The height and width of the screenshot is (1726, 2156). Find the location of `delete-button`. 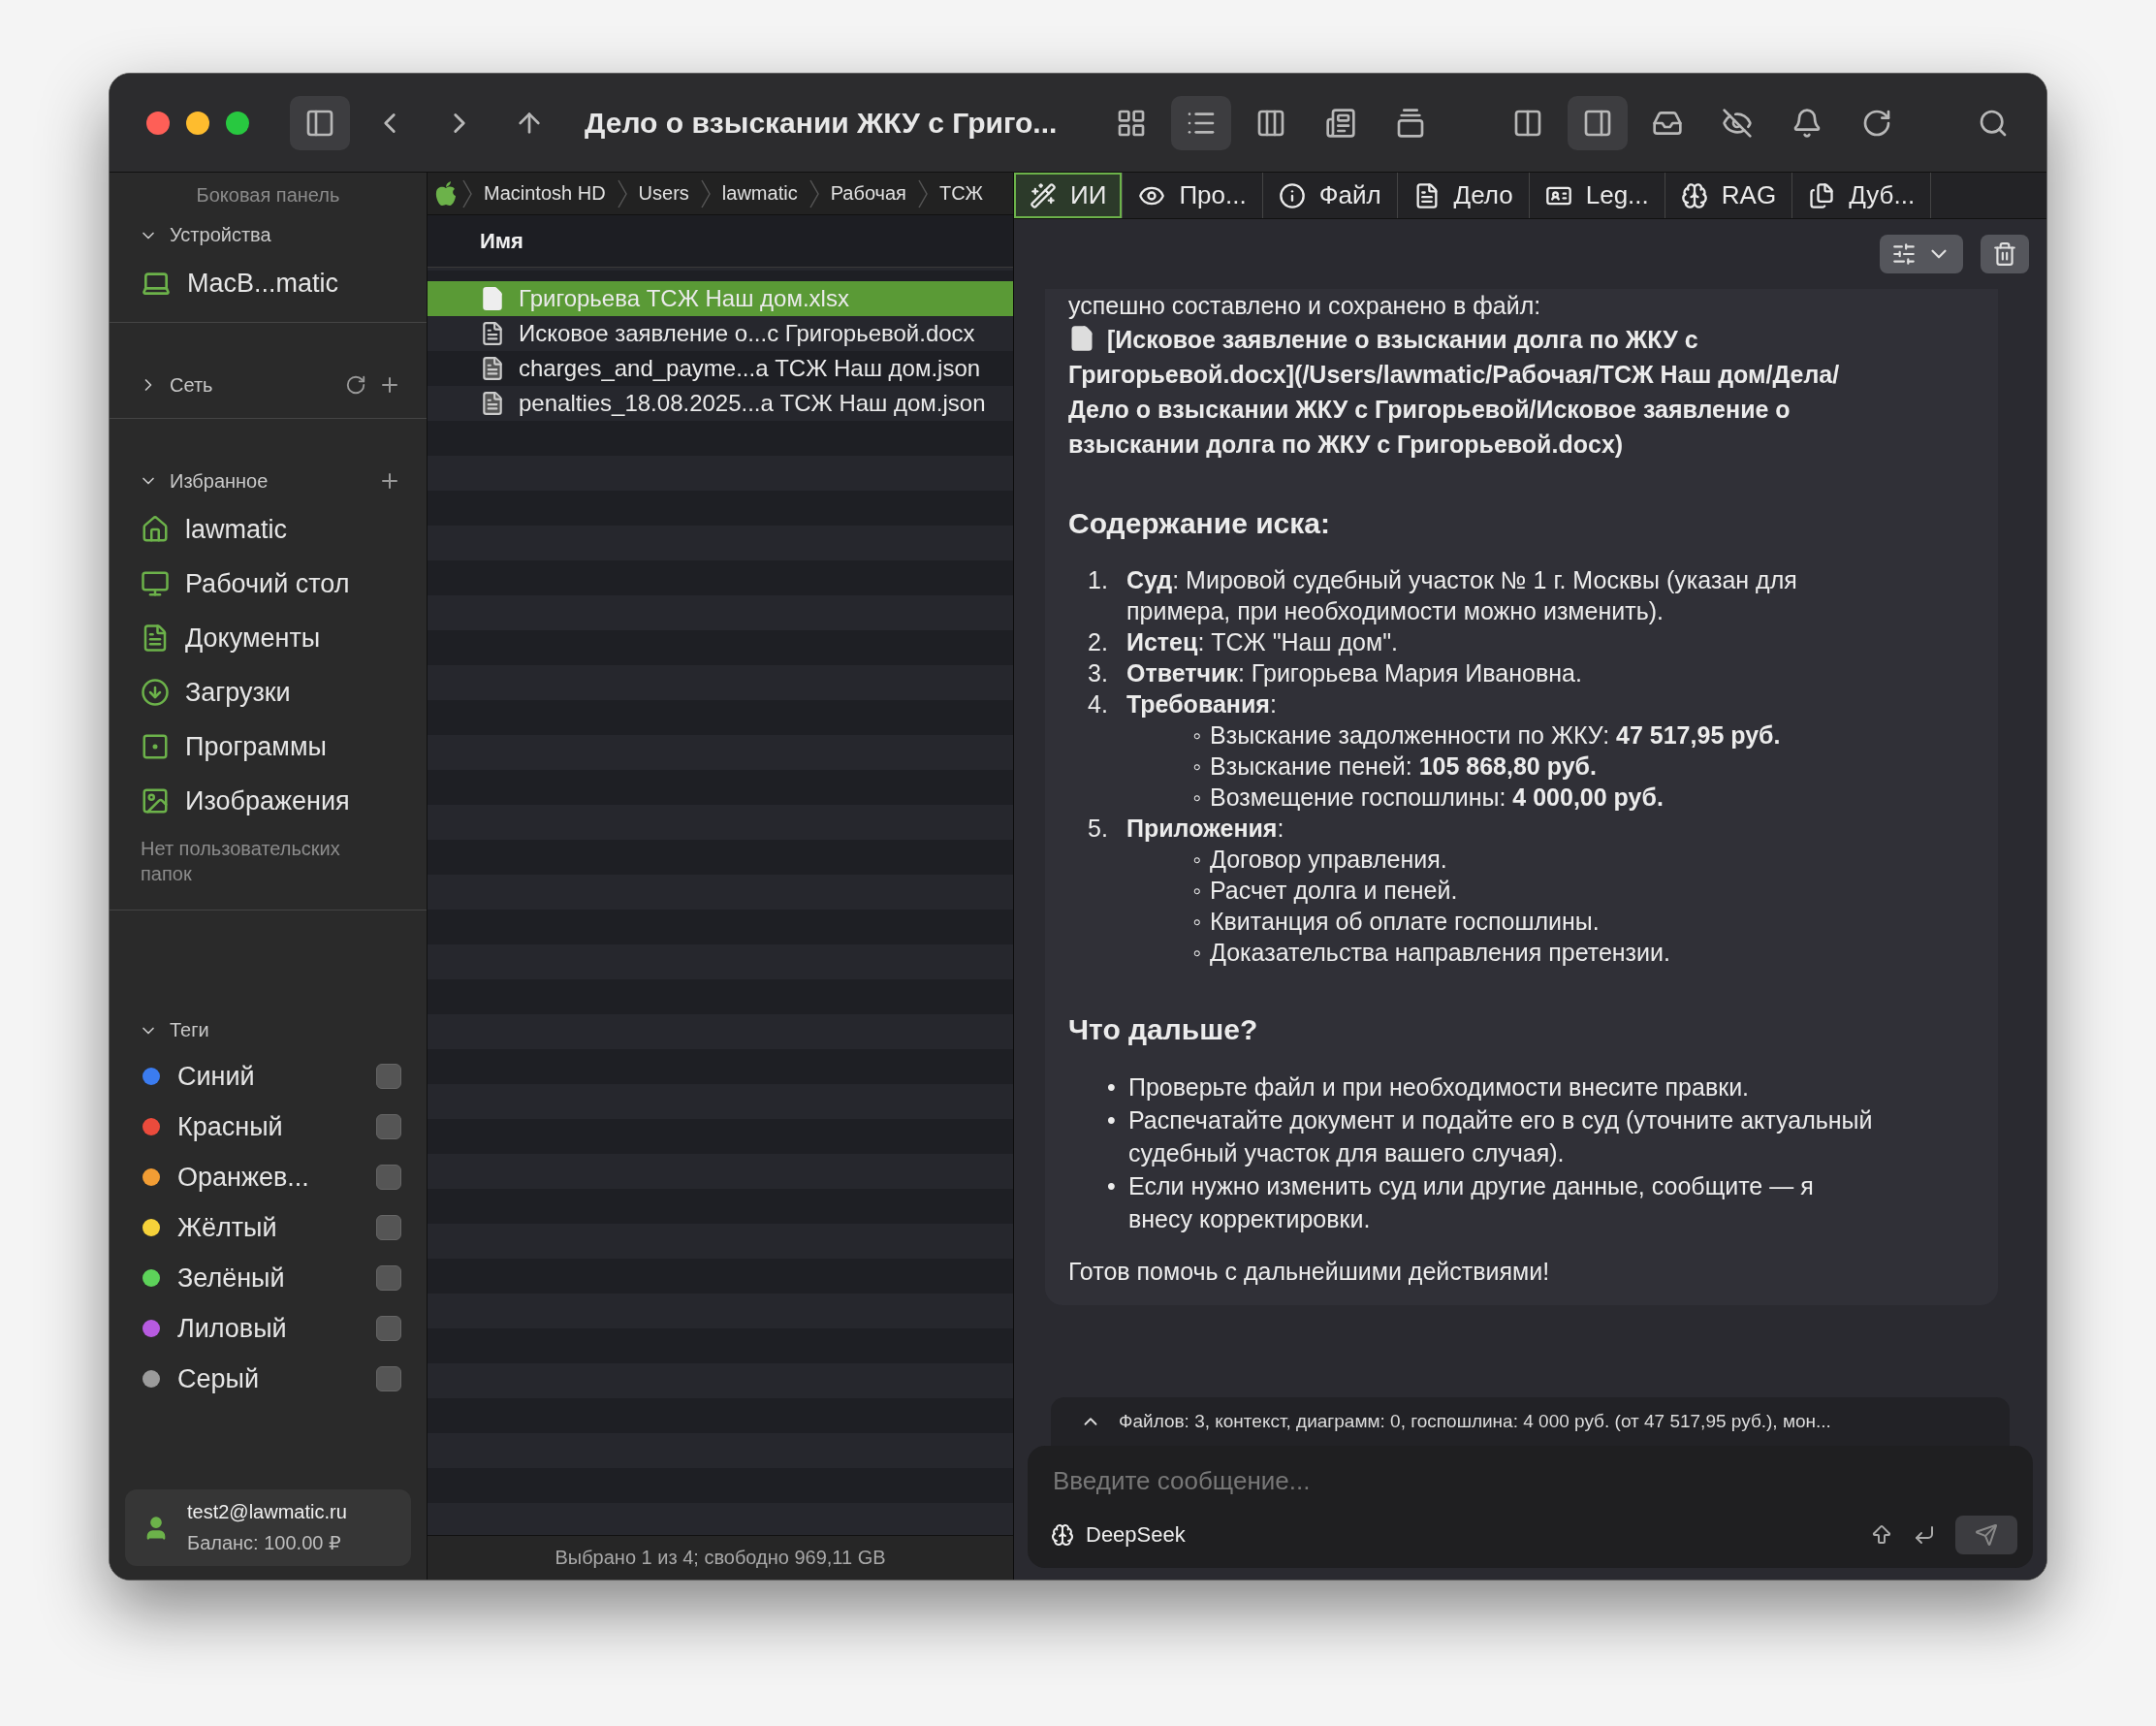

delete-button is located at coordinates (2005, 254).